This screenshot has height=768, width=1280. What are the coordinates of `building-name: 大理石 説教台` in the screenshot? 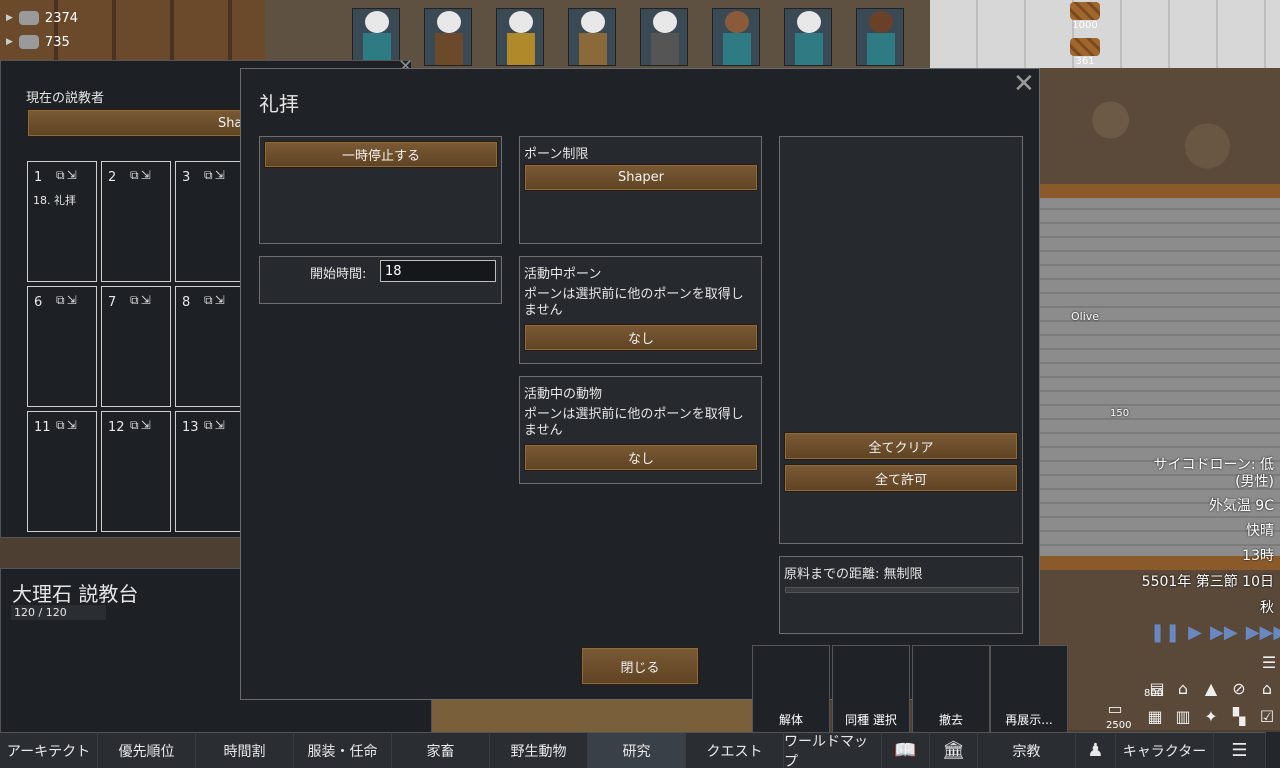 It's located at (75, 594).